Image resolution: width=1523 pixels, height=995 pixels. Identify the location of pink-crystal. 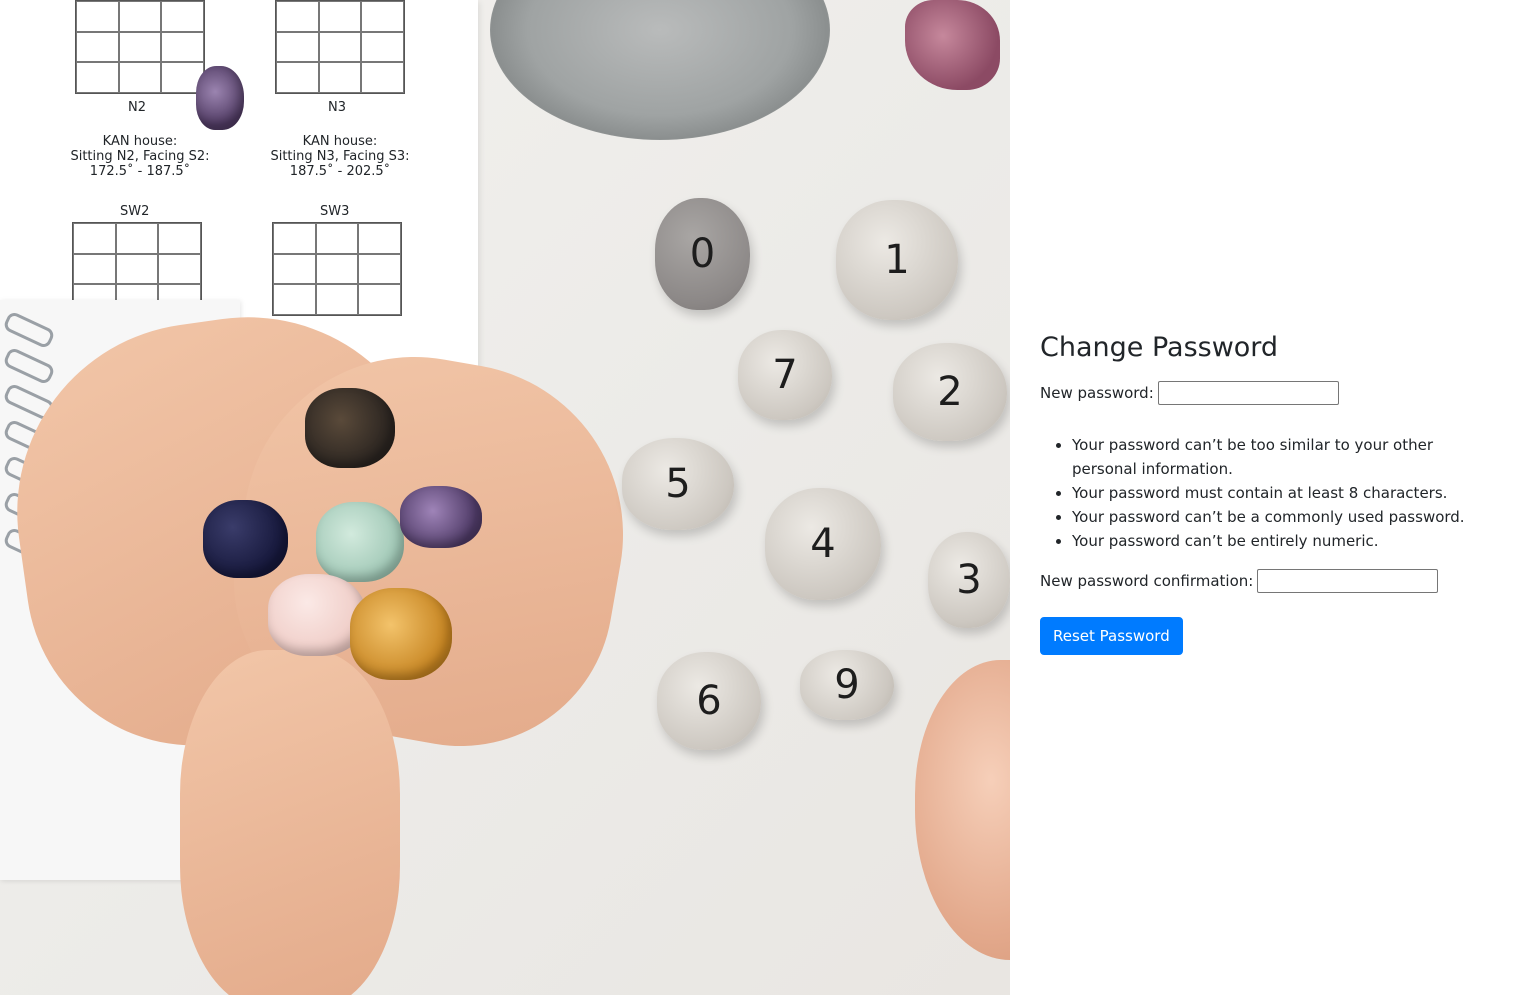
(952, 45).